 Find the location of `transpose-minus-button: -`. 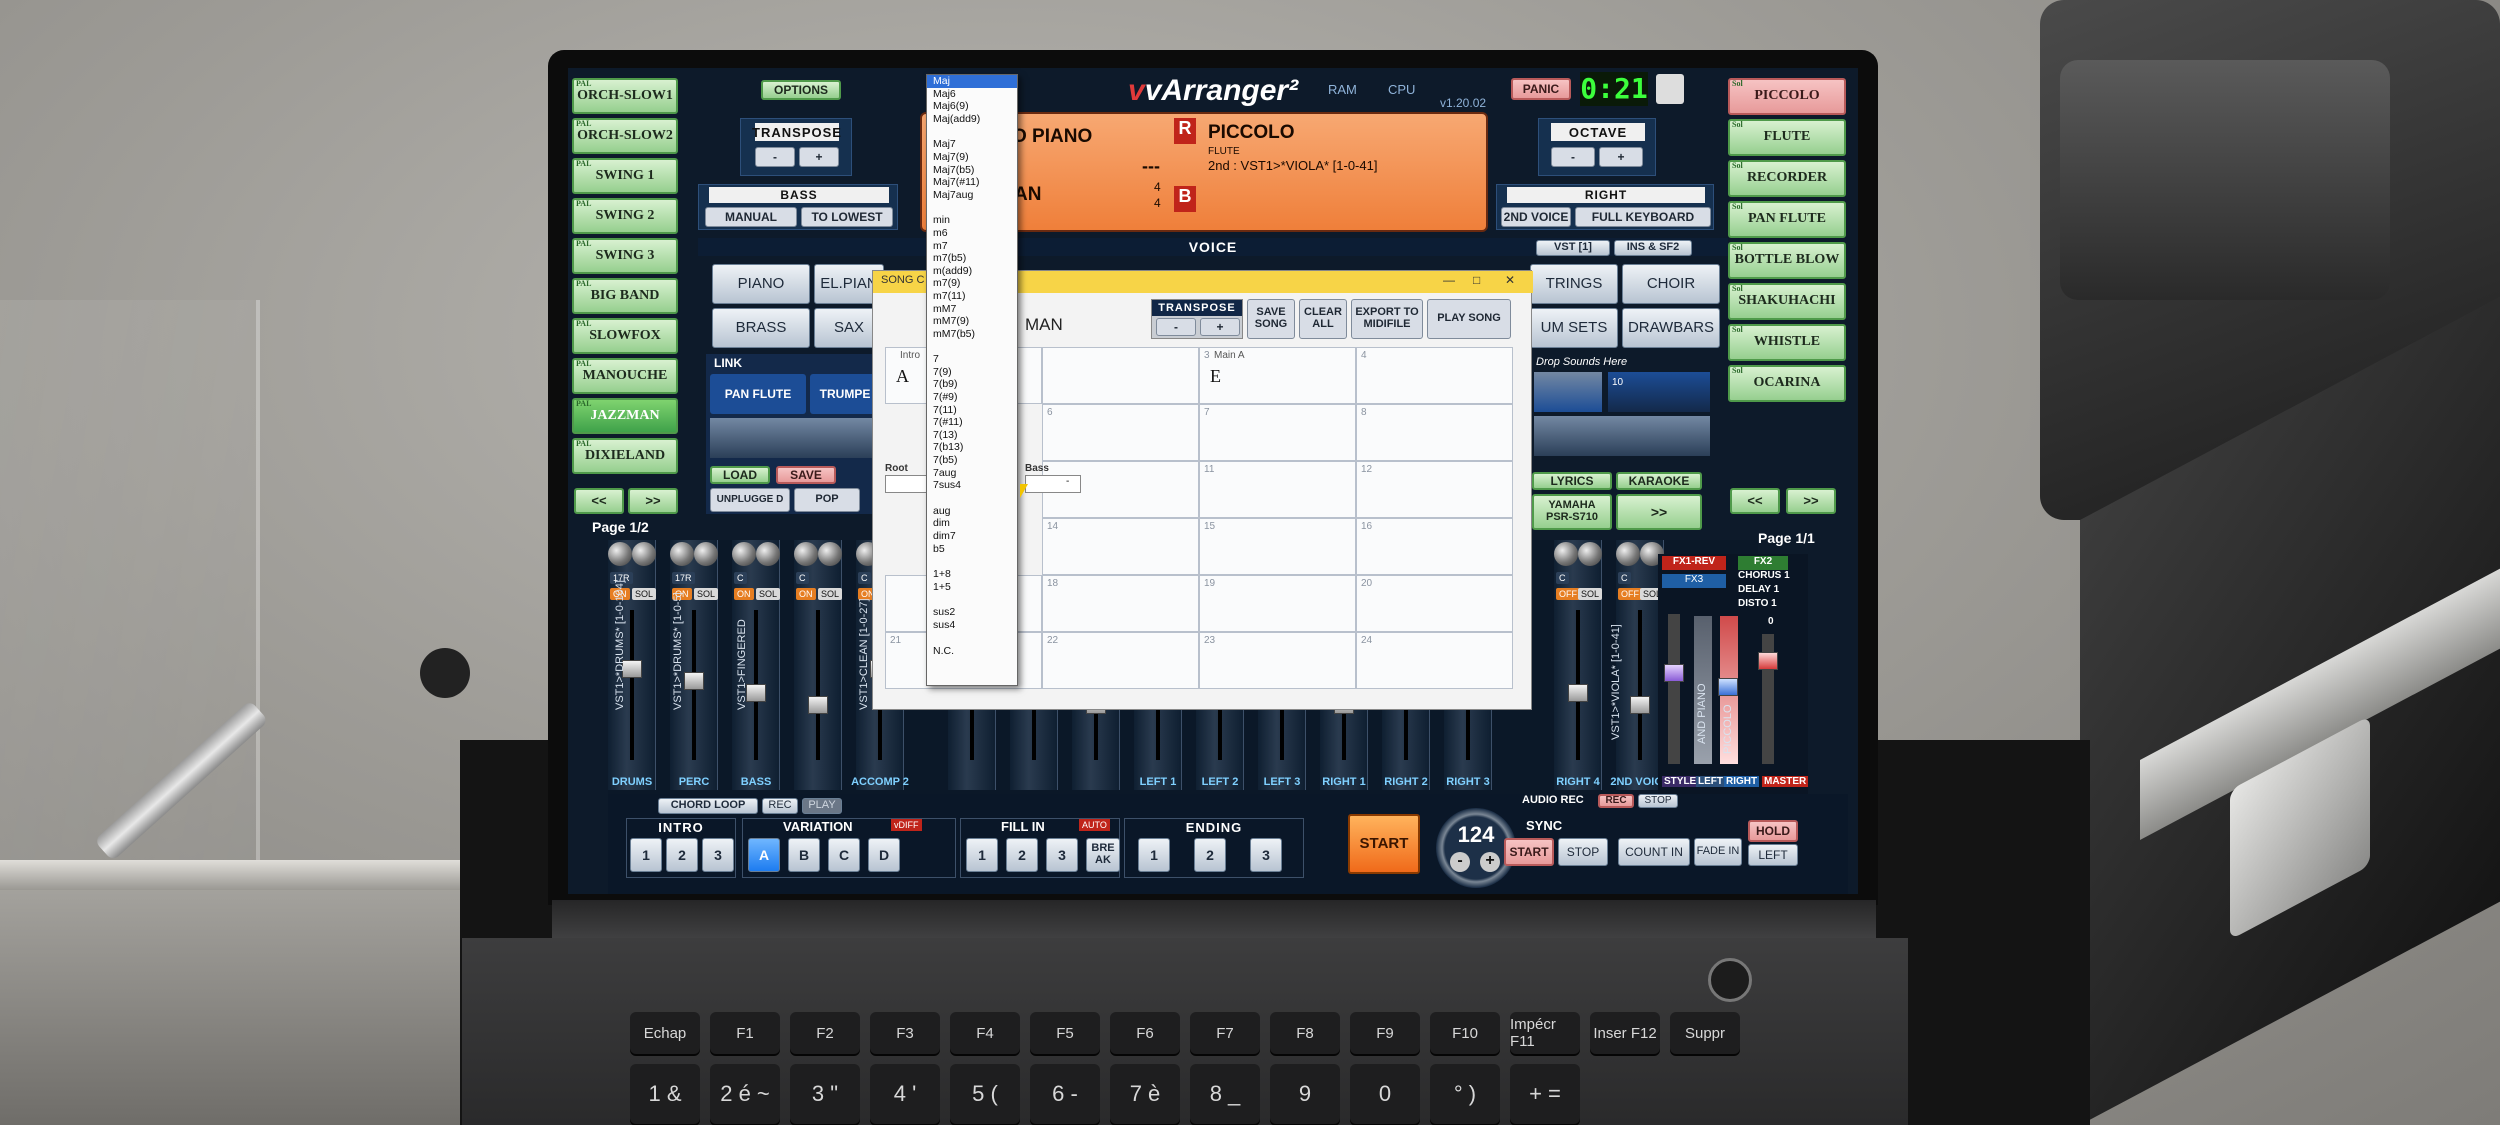

transpose-minus-button: - is located at coordinates (775, 157).